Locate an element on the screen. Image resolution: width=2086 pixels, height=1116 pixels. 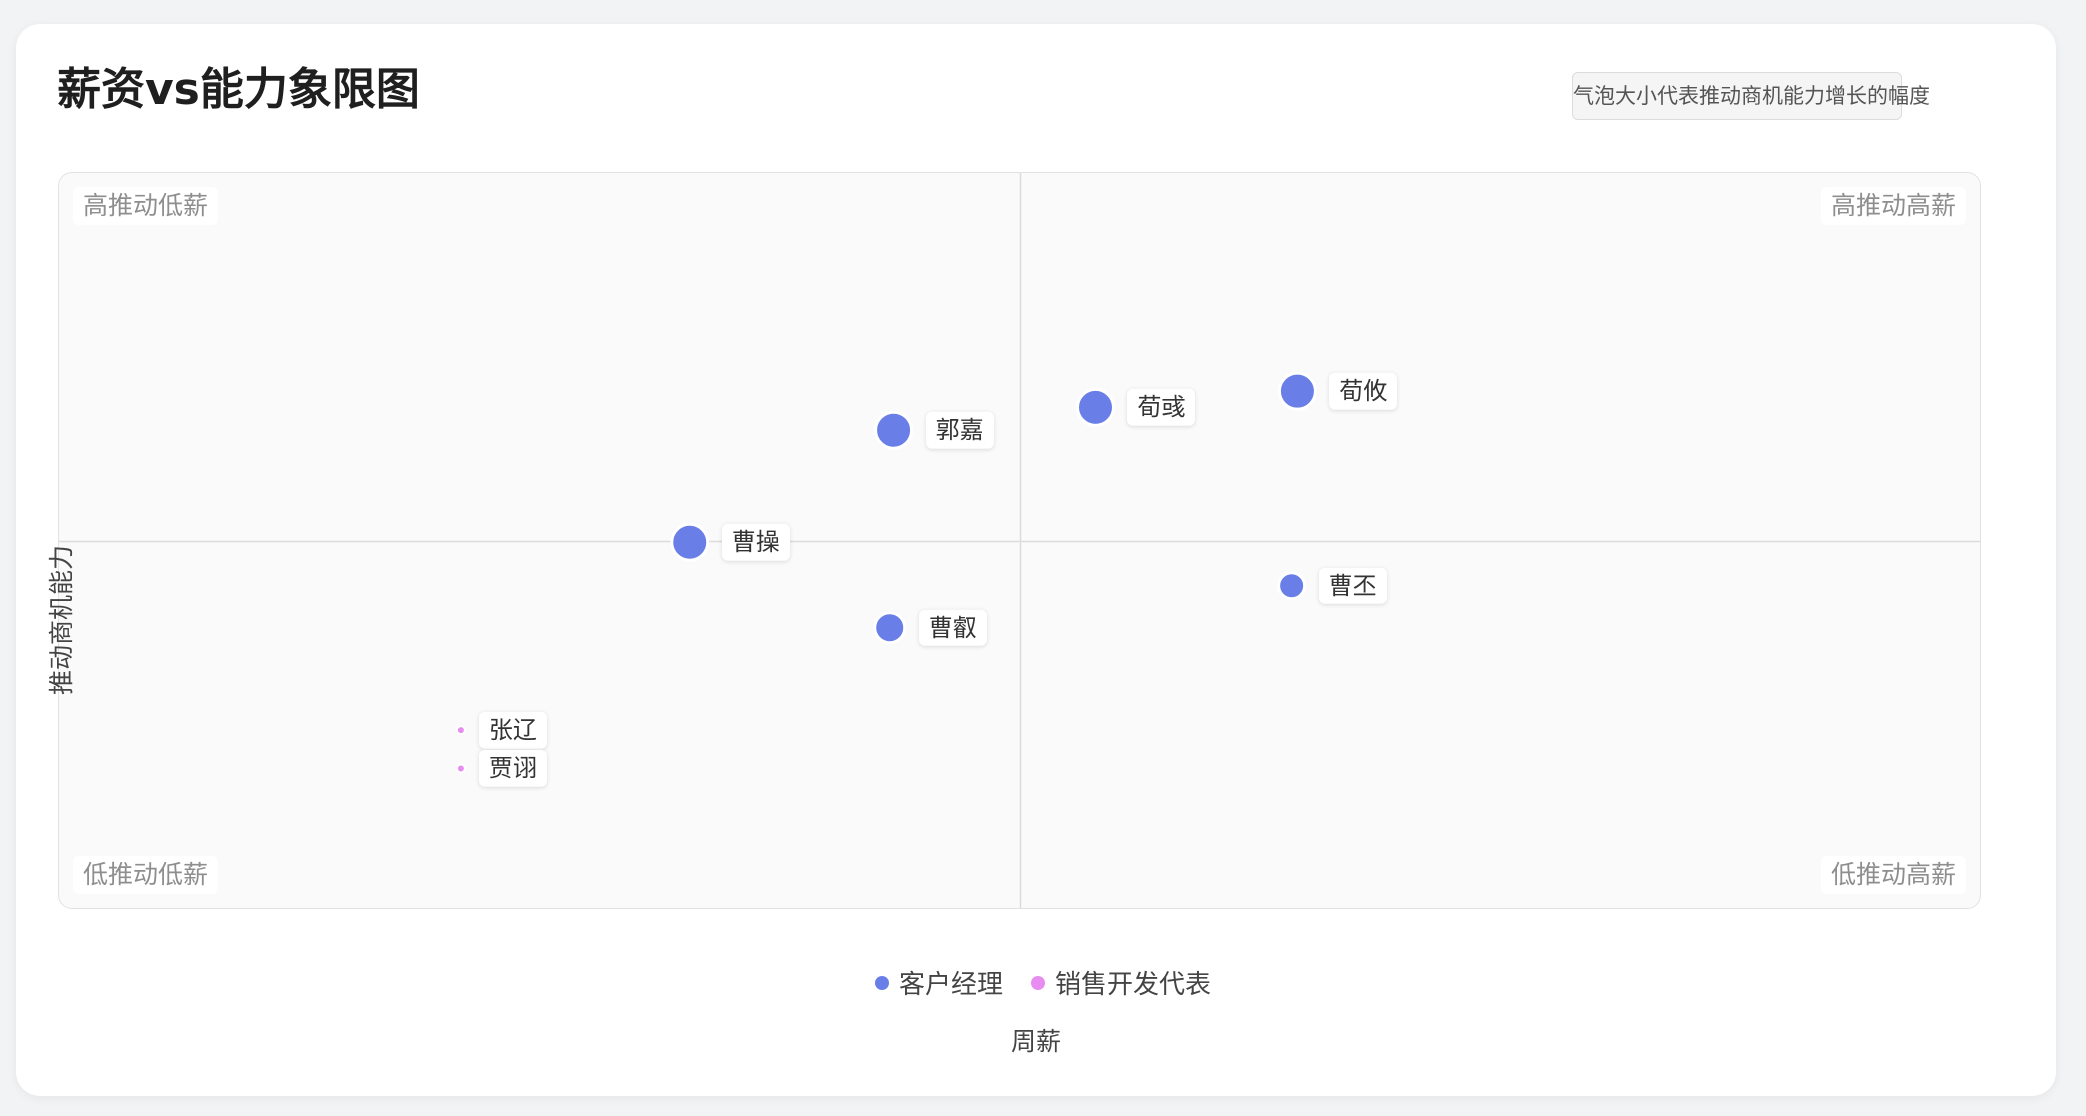
y-axis-label: 推动商机能力 is located at coordinates (61, 620).